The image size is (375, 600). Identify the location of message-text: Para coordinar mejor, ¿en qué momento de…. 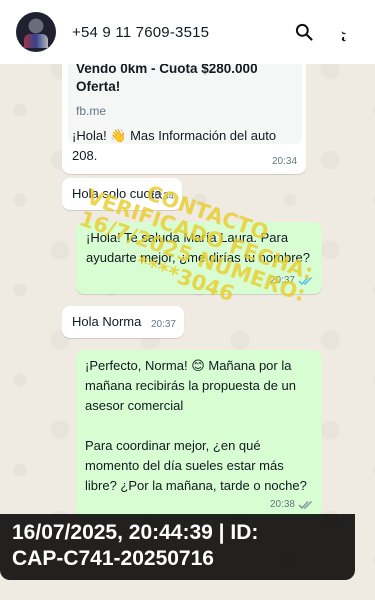
(196, 465).